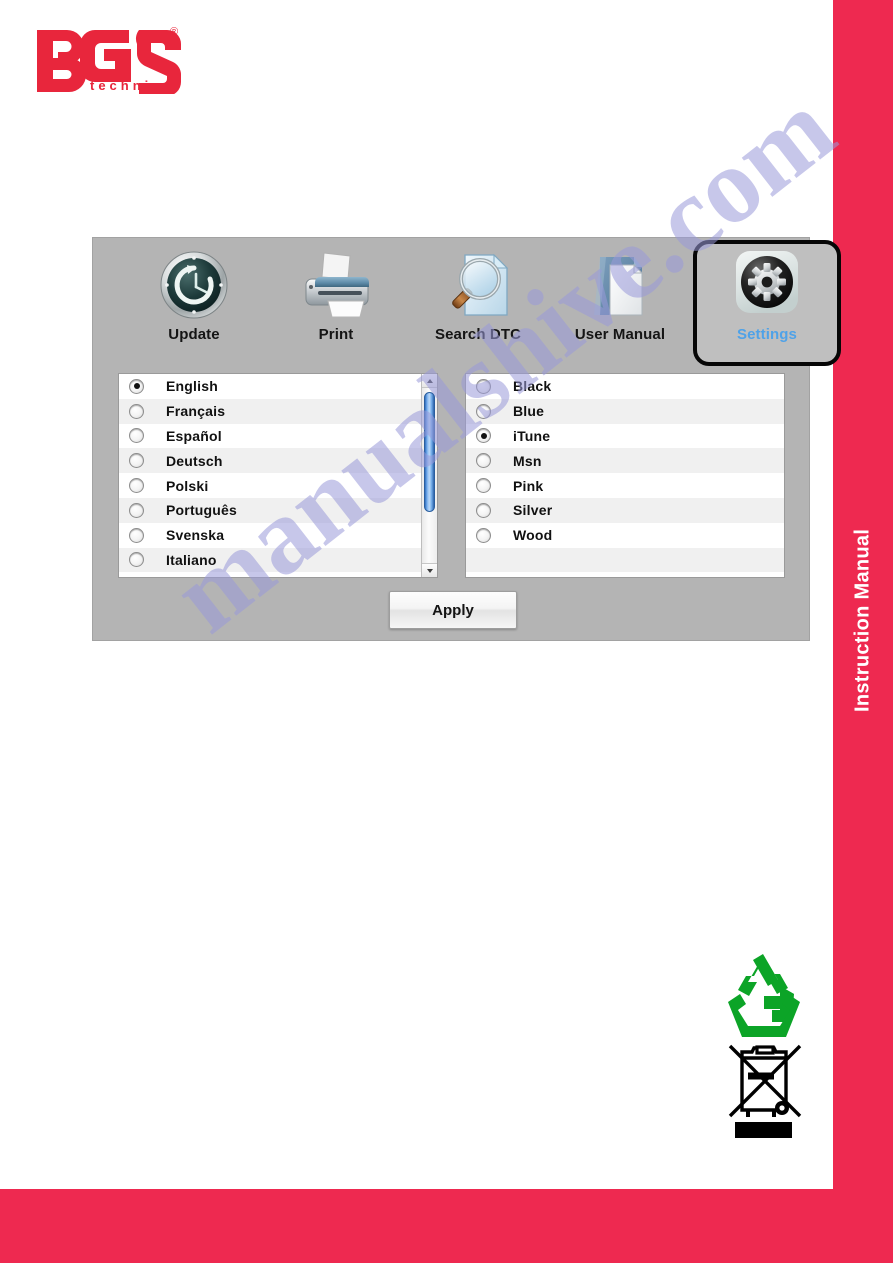  What do you see at coordinates (625, 535) in the screenshot?
I see `list-item: Wood` at bounding box center [625, 535].